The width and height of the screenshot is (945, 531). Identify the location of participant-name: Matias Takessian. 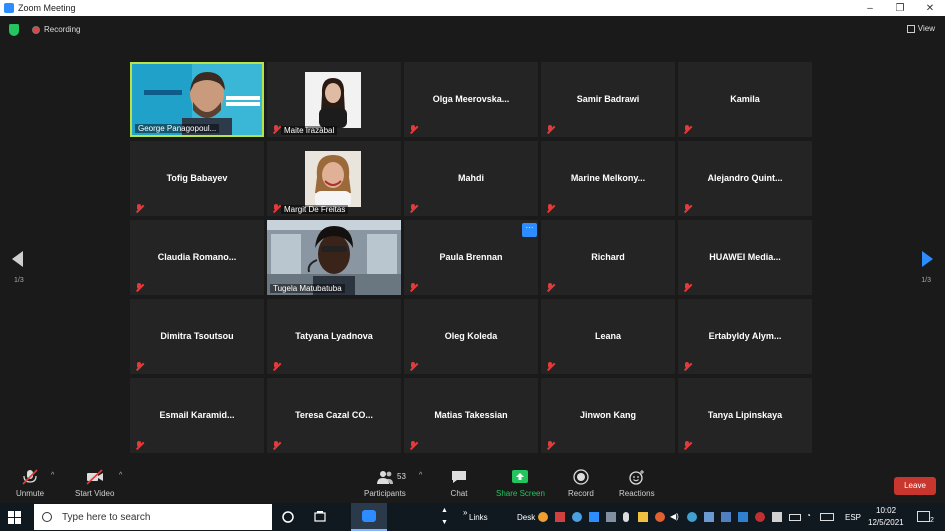
(471, 415).